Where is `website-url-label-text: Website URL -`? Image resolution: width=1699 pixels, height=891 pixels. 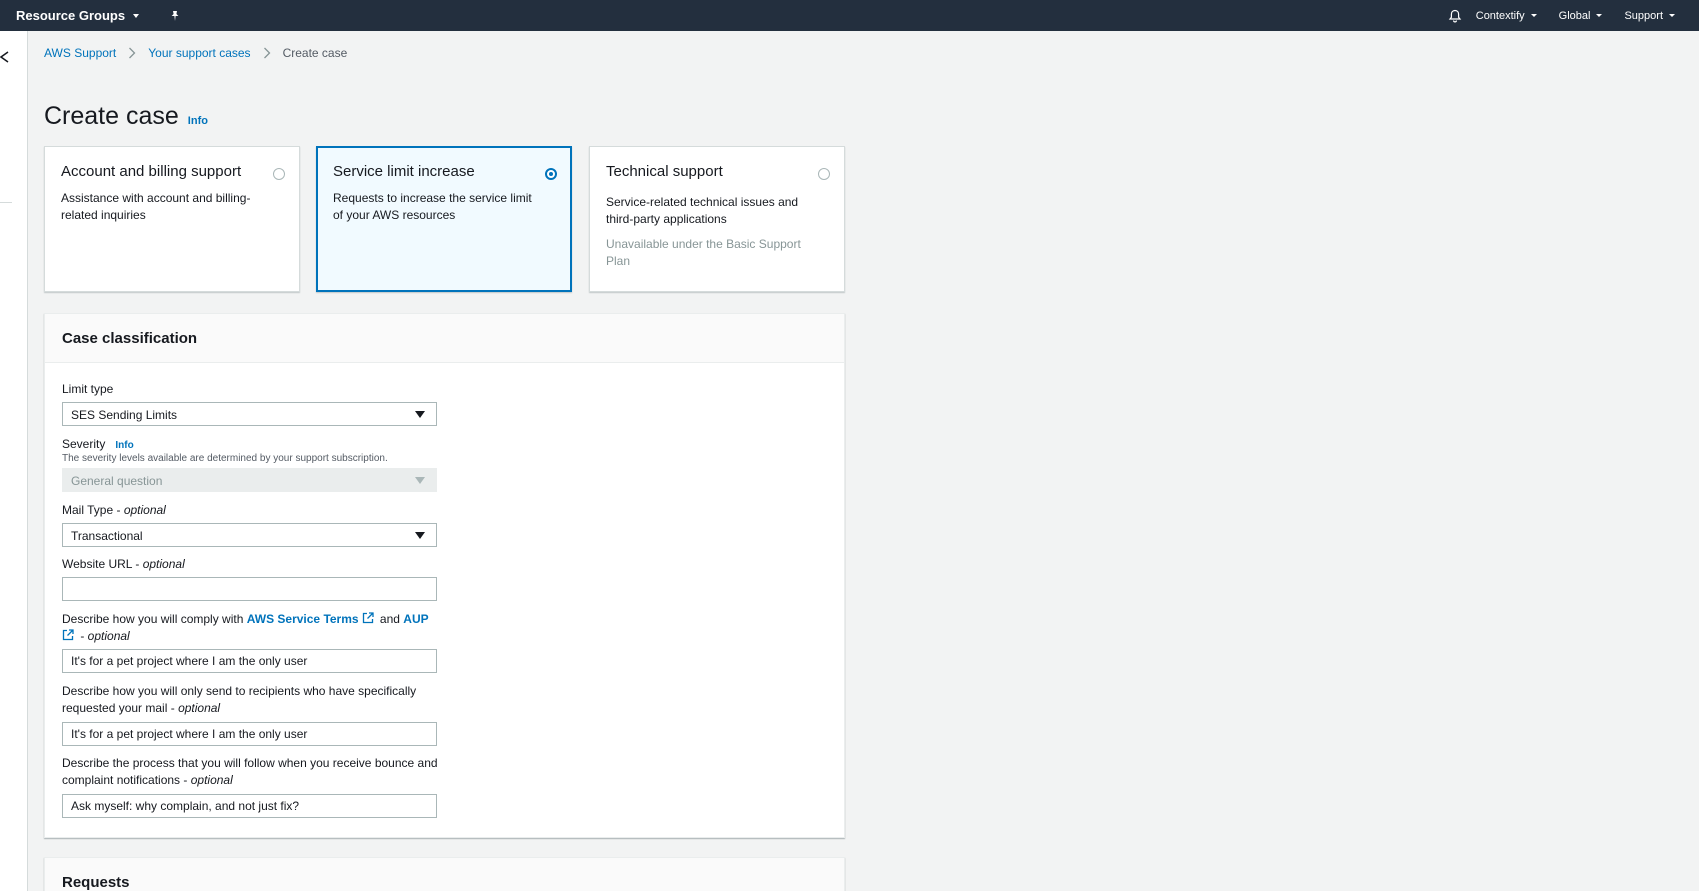 website-url-label-text: Website URL - is located at coordinates (102, 564).